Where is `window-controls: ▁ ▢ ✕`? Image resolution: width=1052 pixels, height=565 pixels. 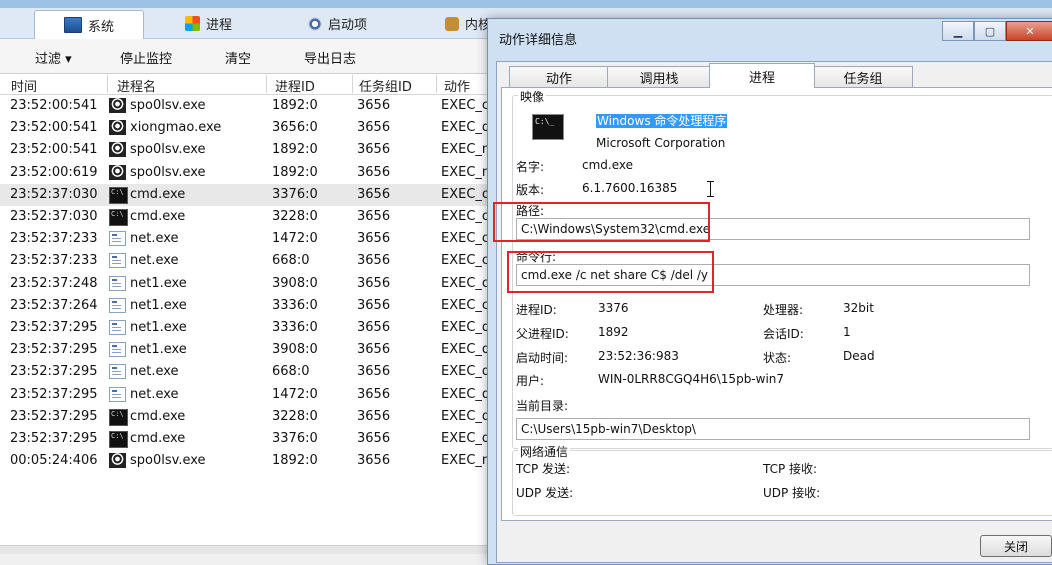 window-controls: ▁ ▢ ✕ is located at coordinates (997, 31).